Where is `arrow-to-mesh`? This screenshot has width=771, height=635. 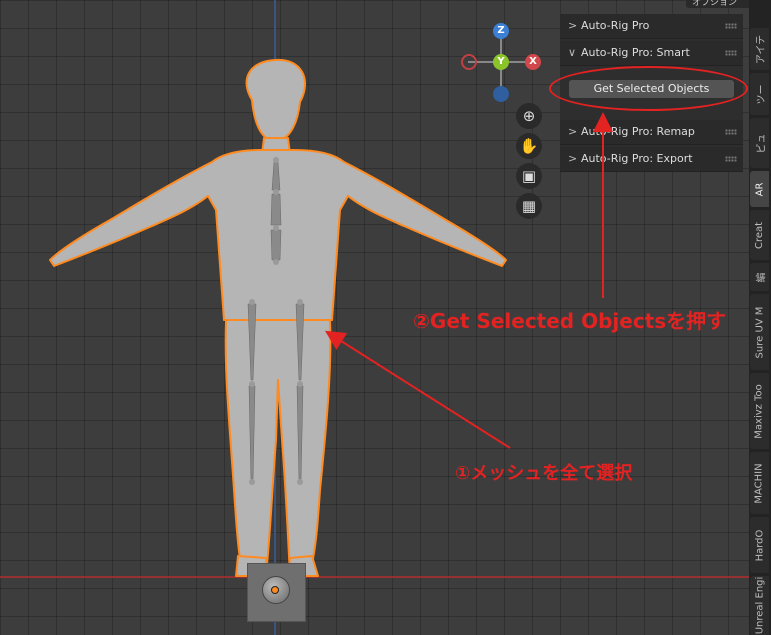 arrow-to-mesh is located at coordinates (417, 389).